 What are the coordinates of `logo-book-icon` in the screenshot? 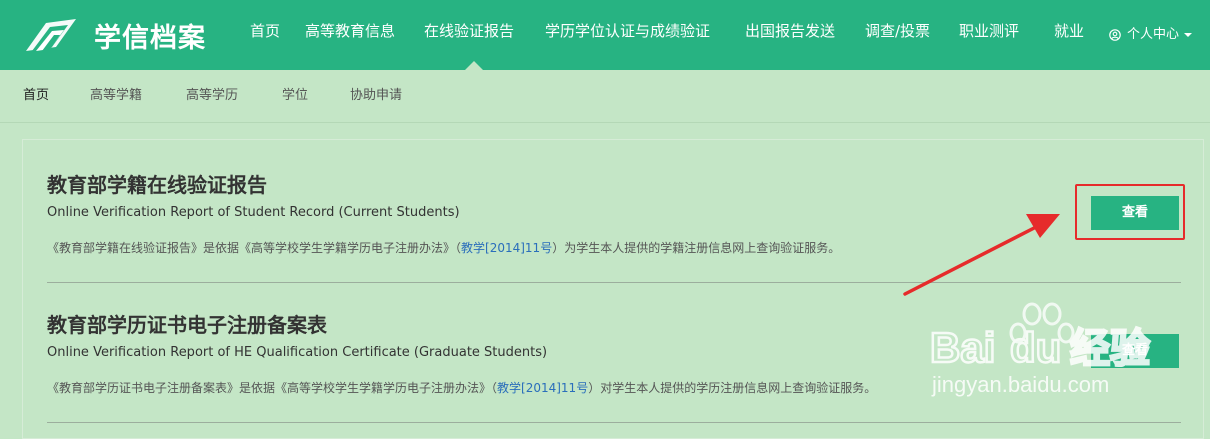 It's located at (51, 35).